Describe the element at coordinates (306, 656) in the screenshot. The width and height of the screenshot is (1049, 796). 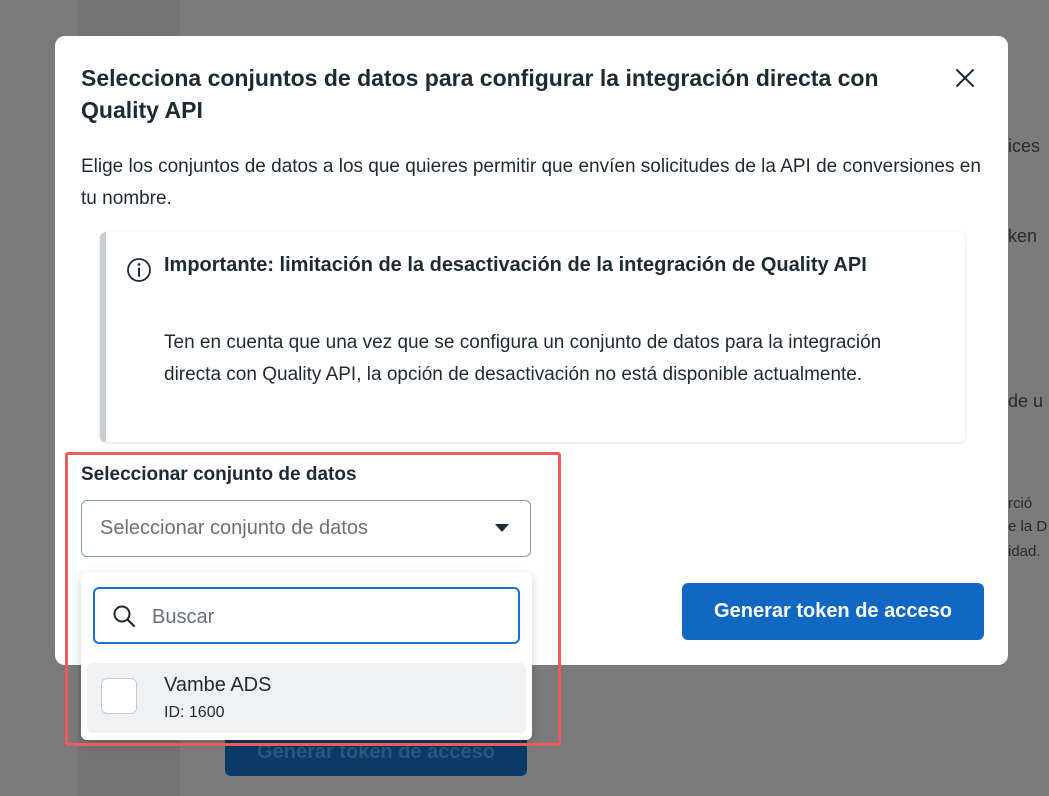
I see `dataset-dropdown: Vambe ADS ID: 1600` at that location.